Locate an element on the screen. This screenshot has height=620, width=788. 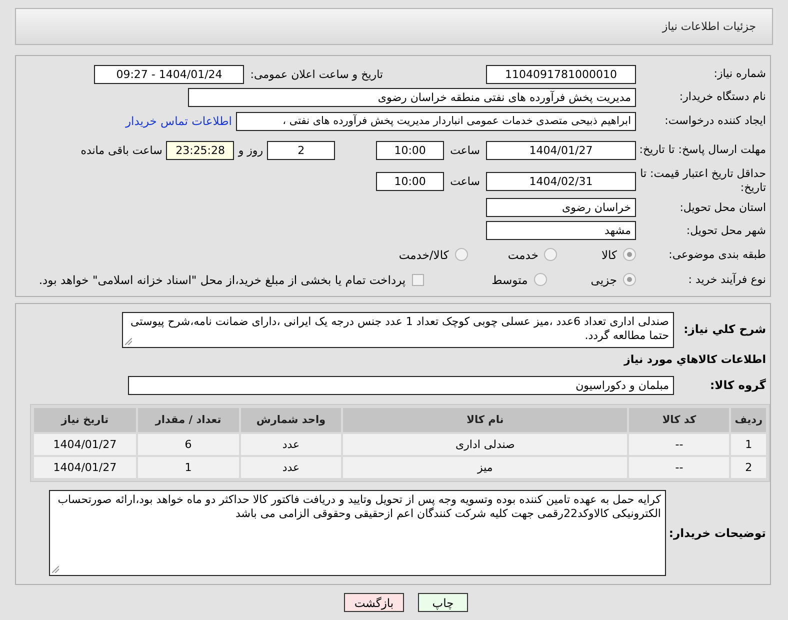
table-cell: صندلی اداری is located at coordinates (485, 444).